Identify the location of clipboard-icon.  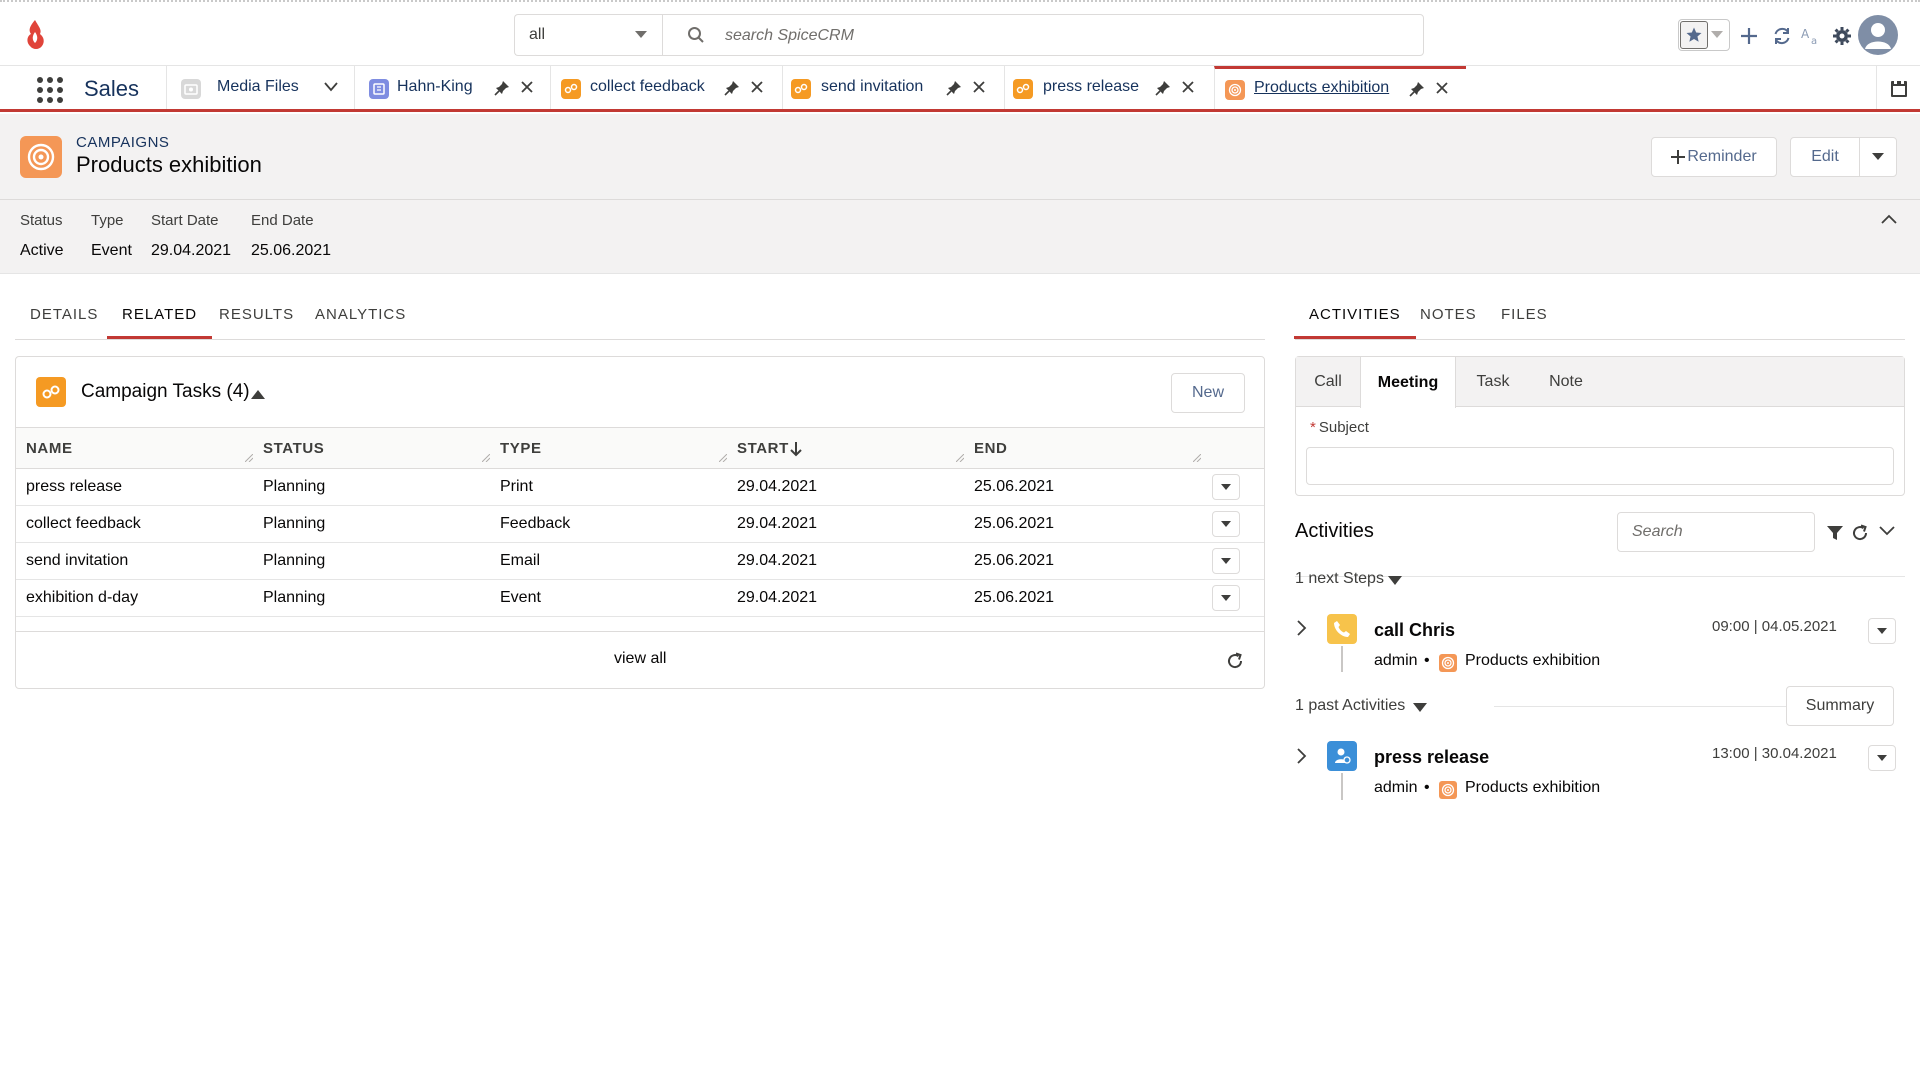
(1898, 87).